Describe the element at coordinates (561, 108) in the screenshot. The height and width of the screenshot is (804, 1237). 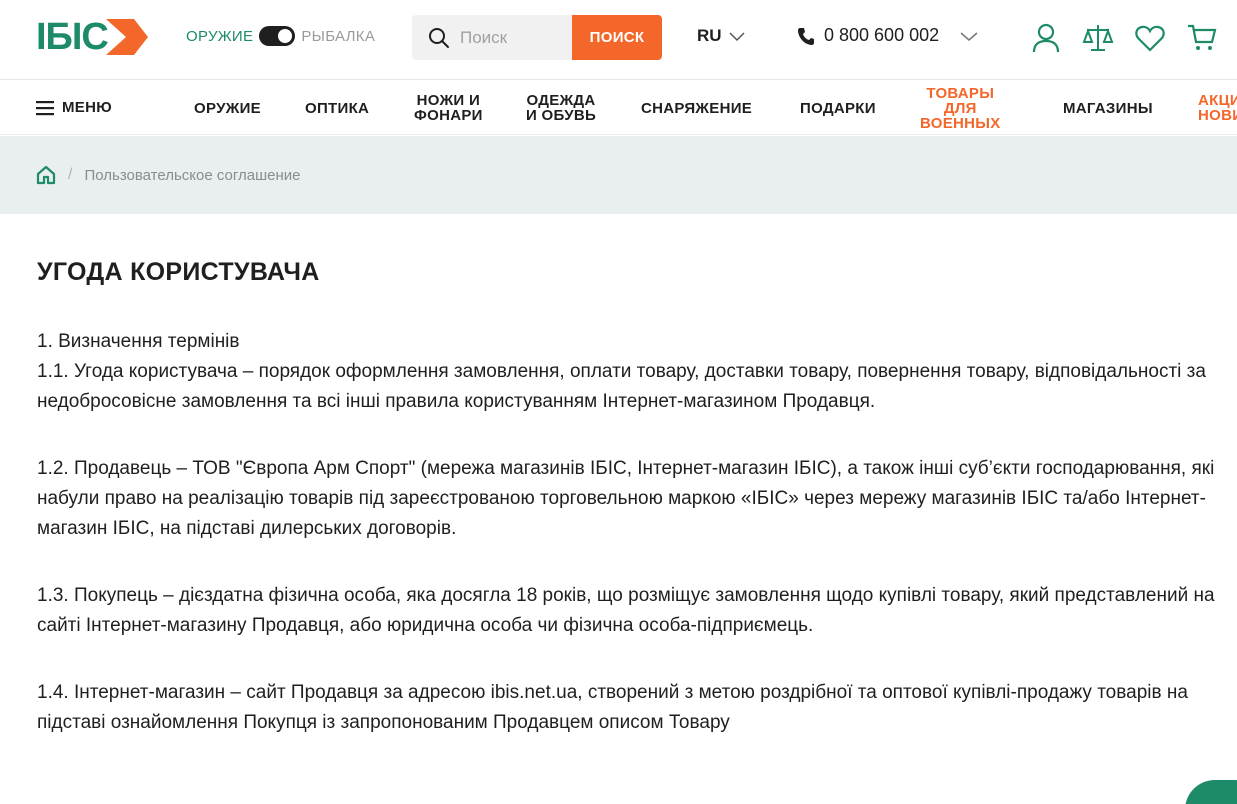
I see `nav-item-clothing: ОДЕЖДА И ОБУВЬ` at that location.